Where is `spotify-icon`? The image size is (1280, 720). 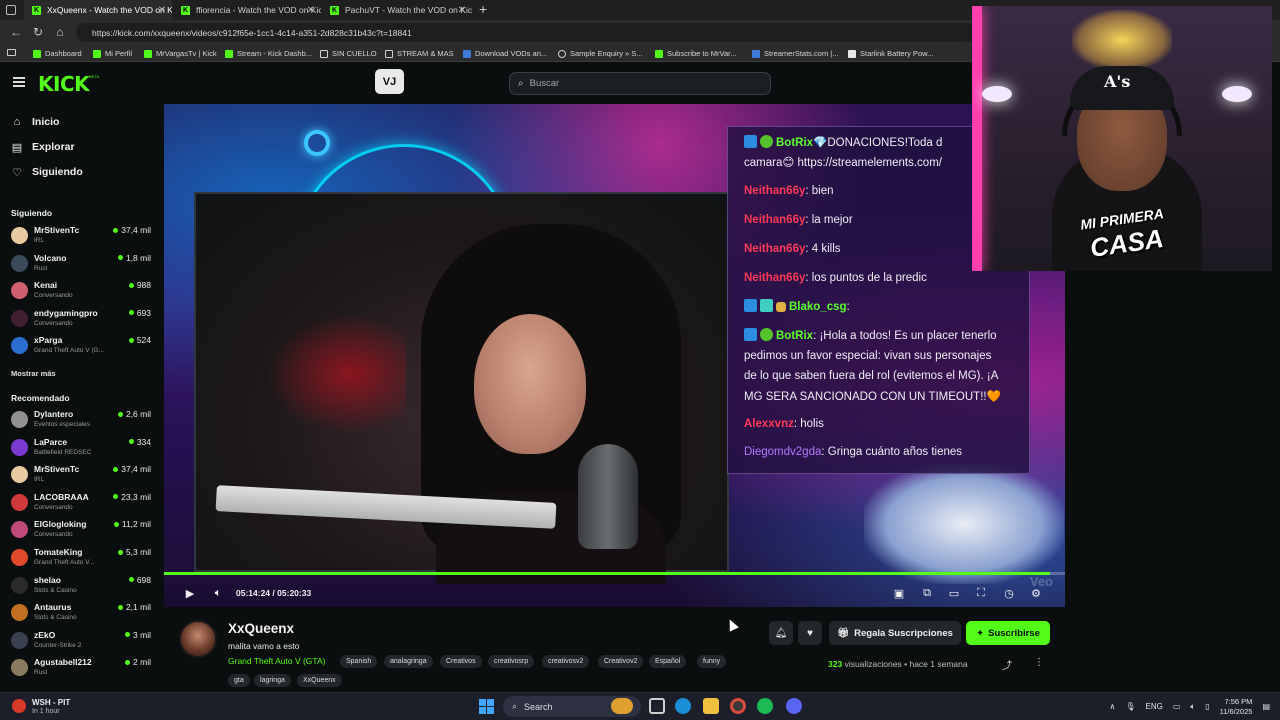
spotify-icon is located at coordinates (765, 706).